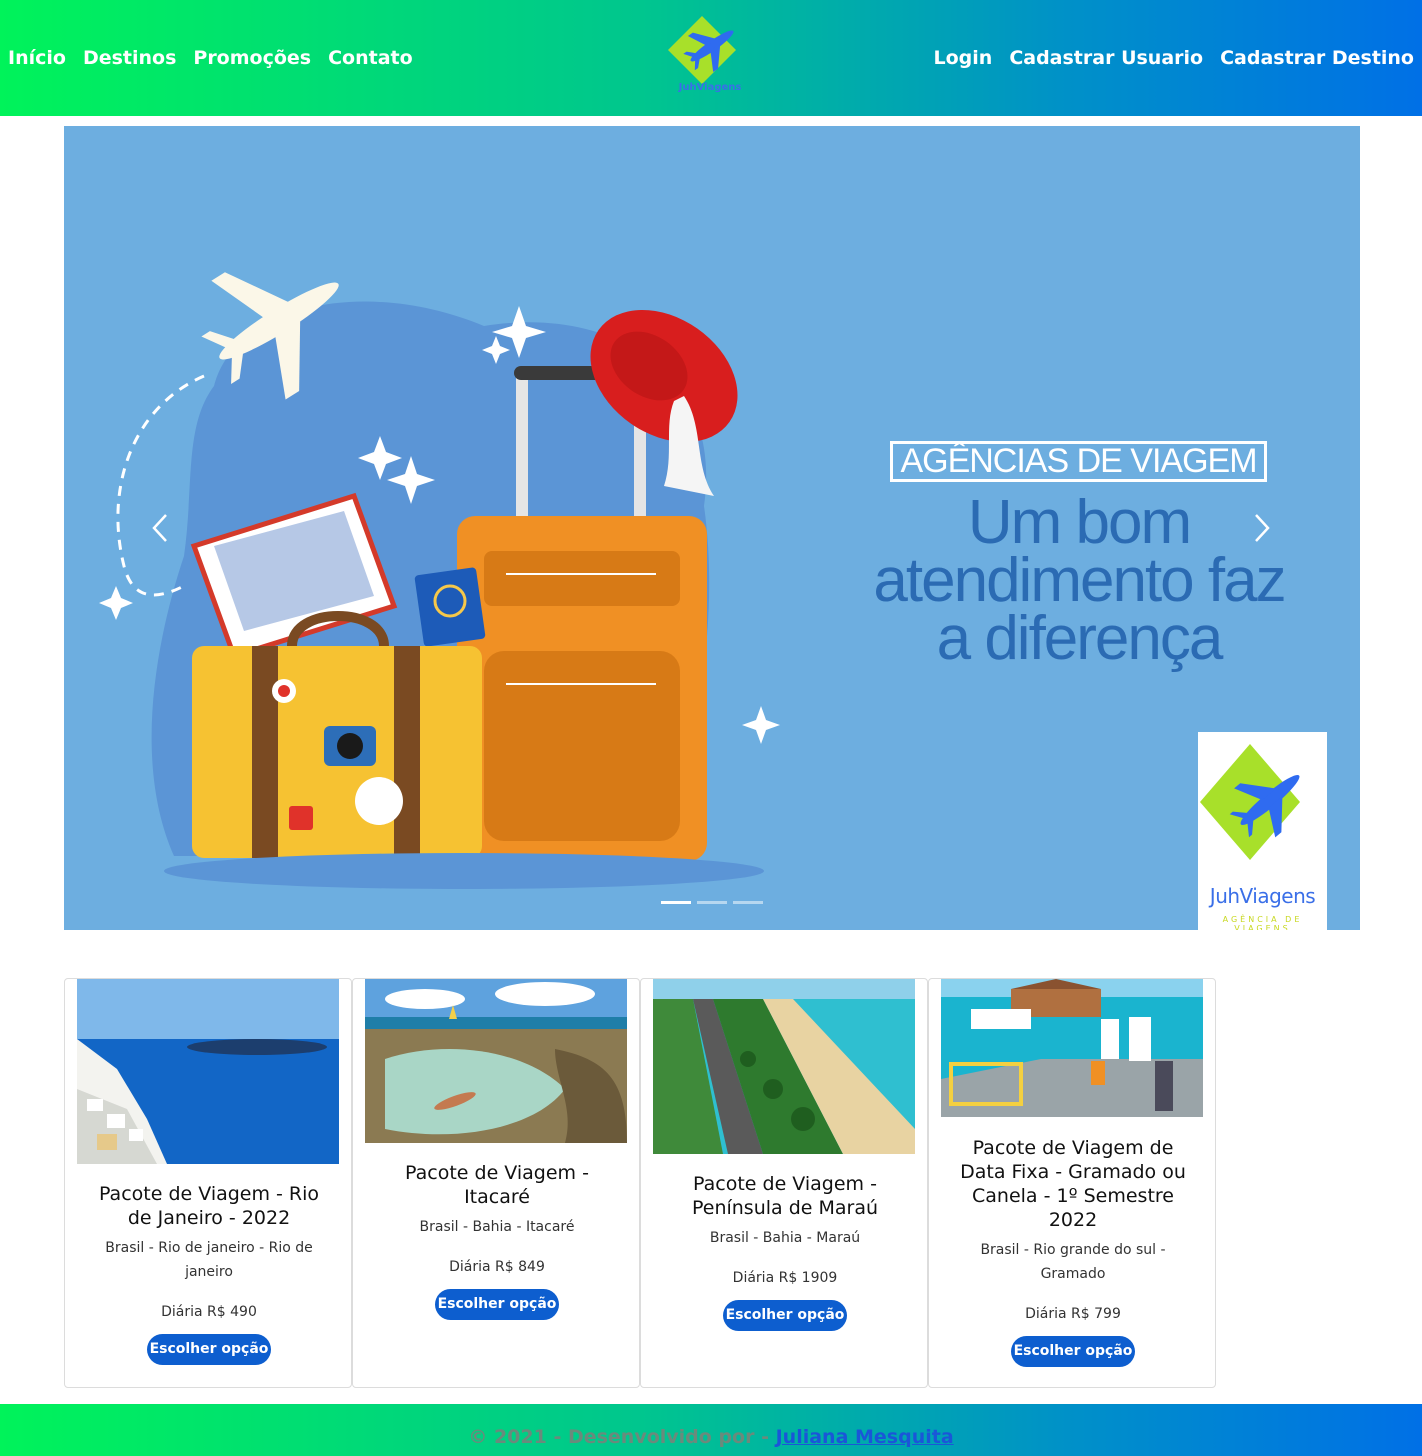 Image resolution: width=1422 pixels, height=1456 pixels. I want to click on chevron-right-icon, so click(1262, 528).